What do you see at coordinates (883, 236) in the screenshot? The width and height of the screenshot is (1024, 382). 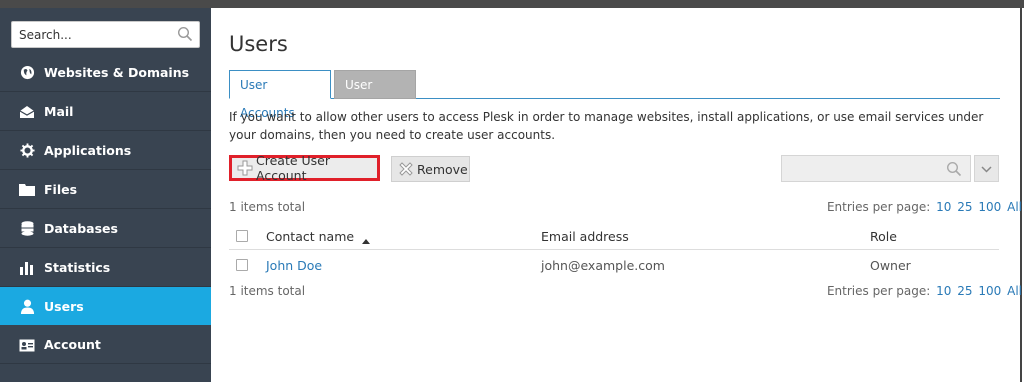 I see `column-role: Role` at bounding box center [883, 236].